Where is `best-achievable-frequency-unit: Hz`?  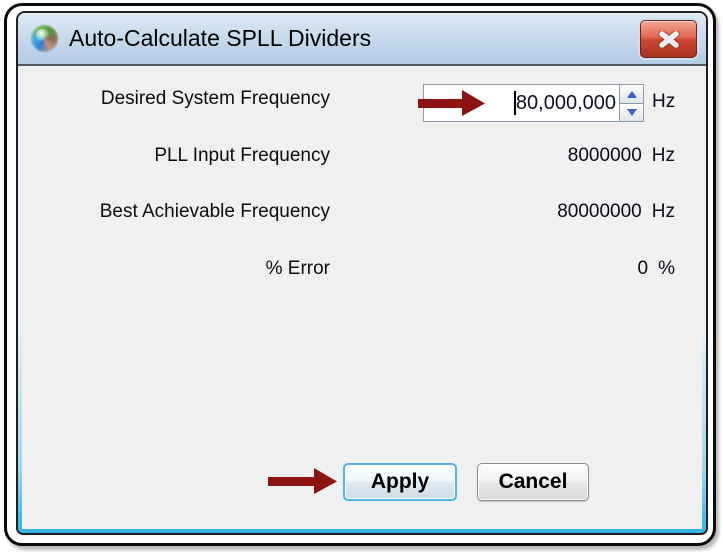
best-achievable-frequency-unit: Hz is located at coordinates (663, 211).